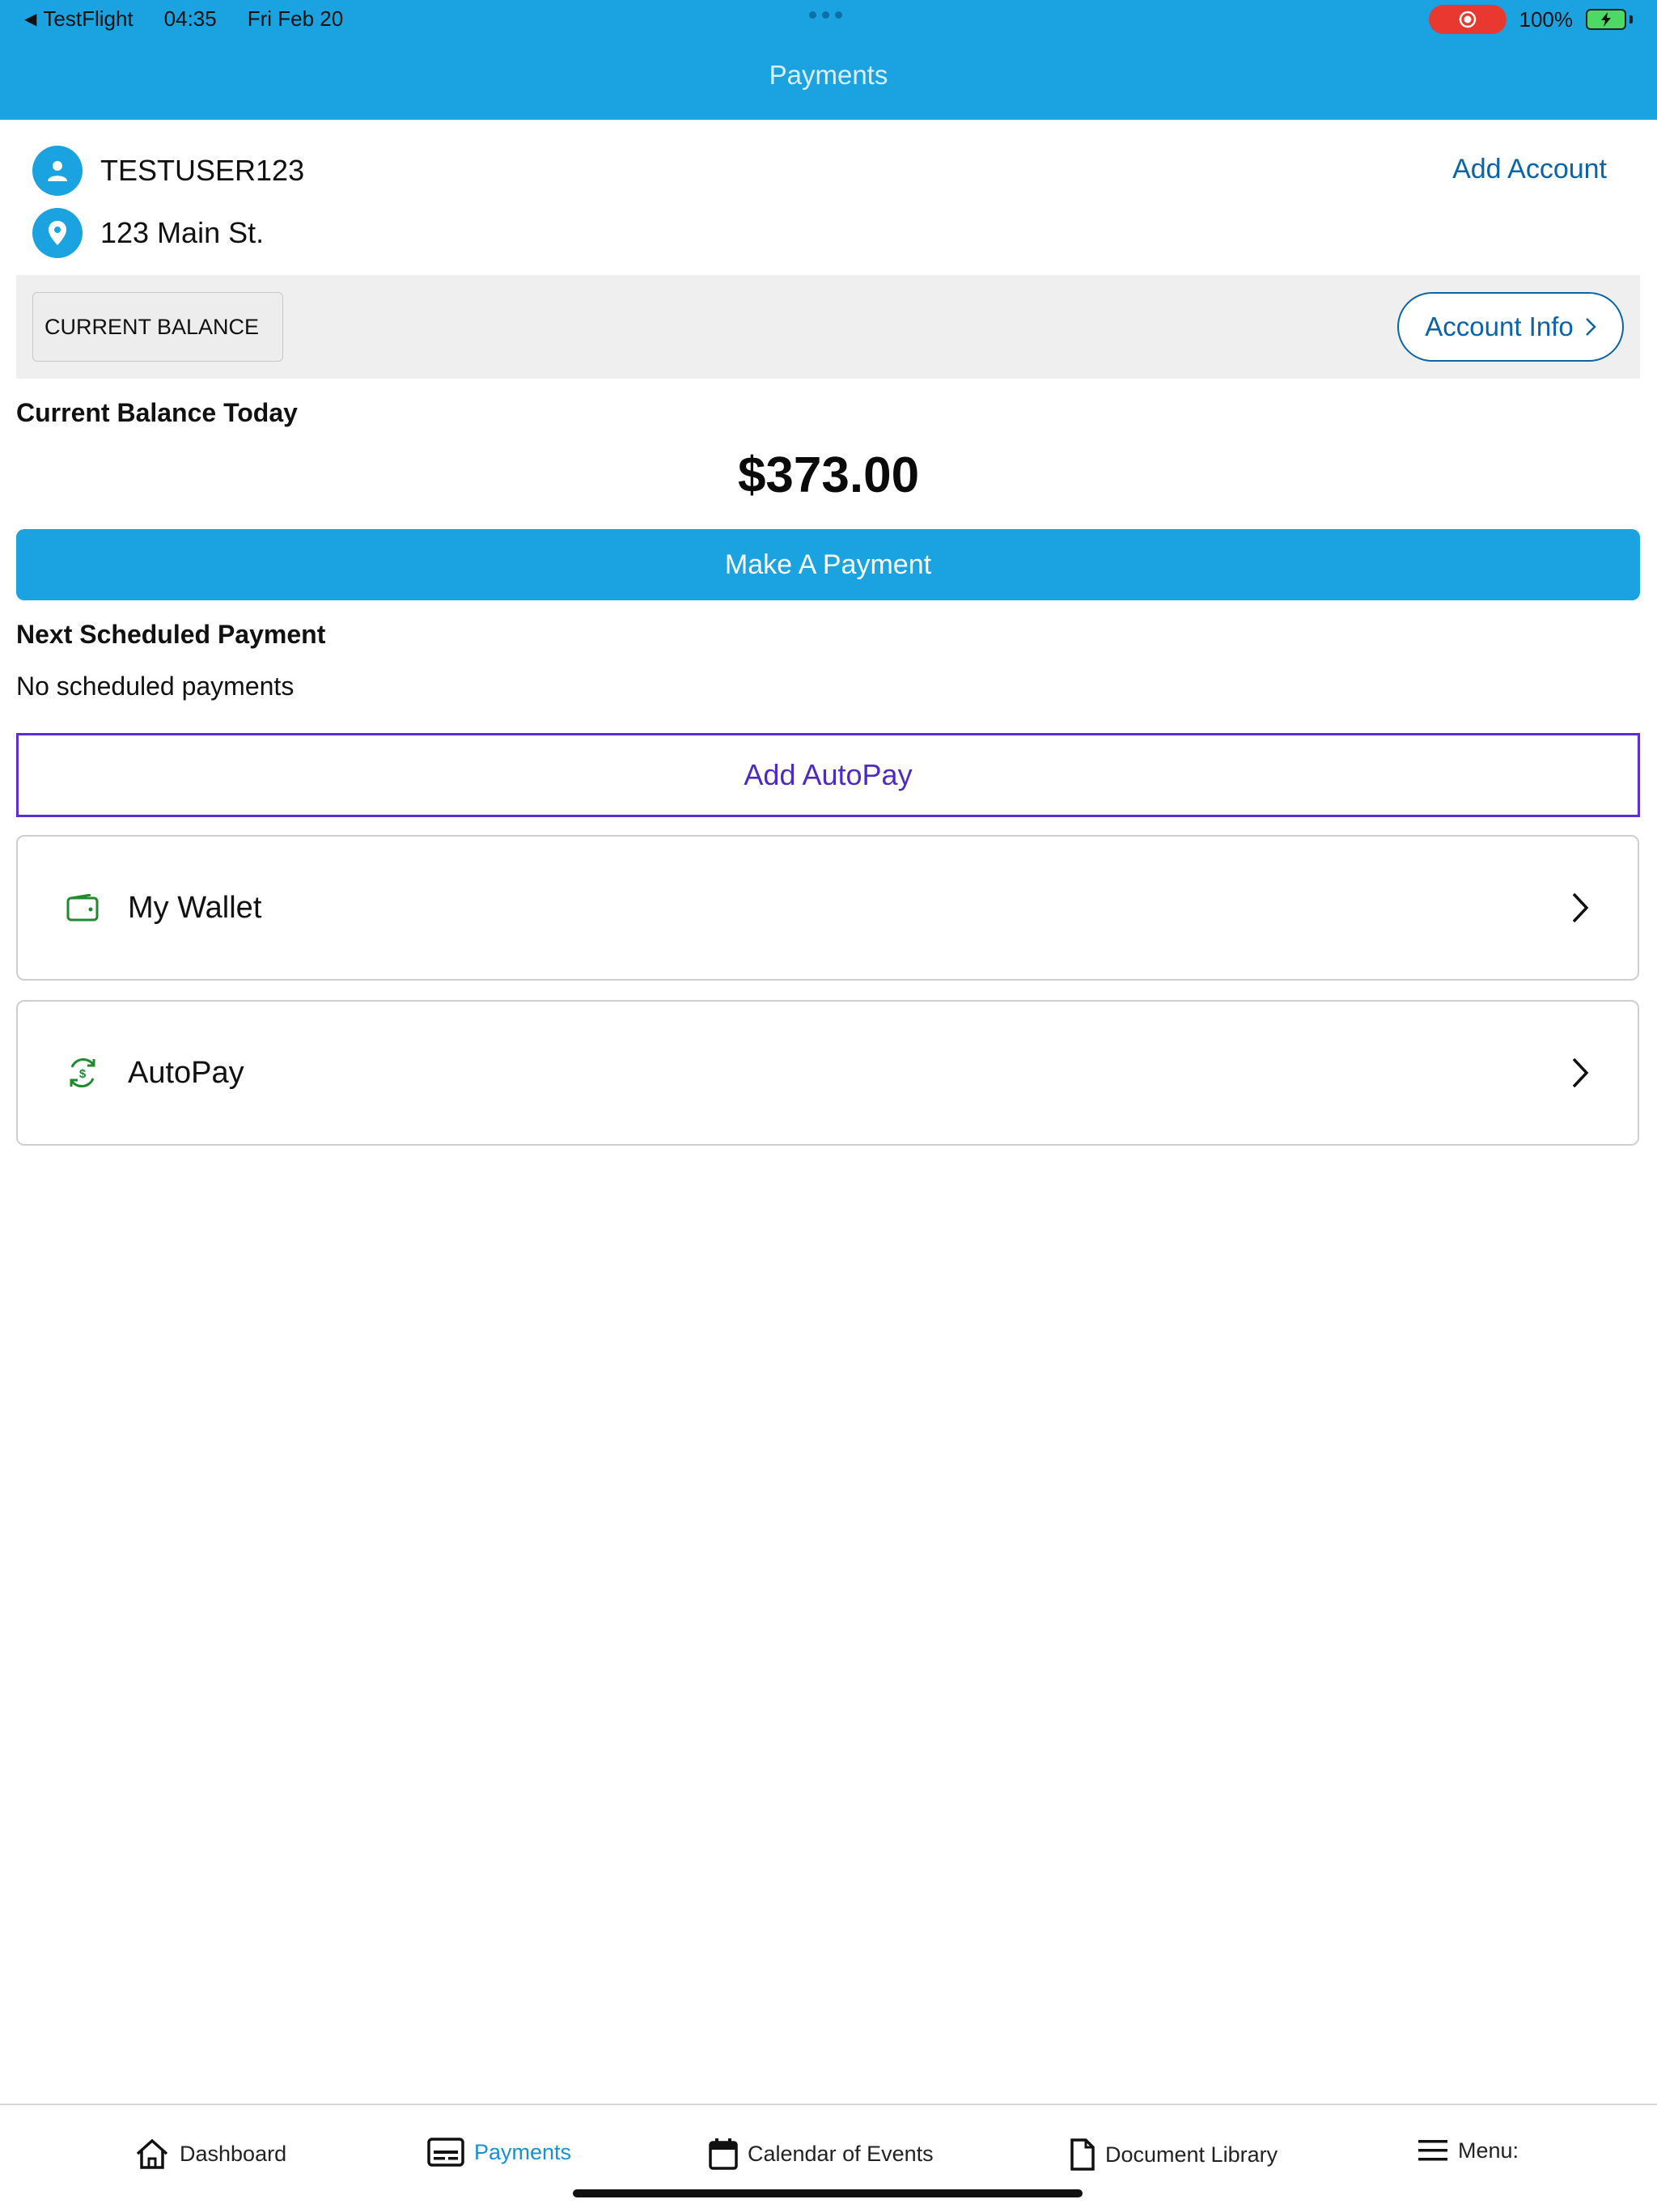  I want to click on tab-payments: Payments, so click(499, 2152).